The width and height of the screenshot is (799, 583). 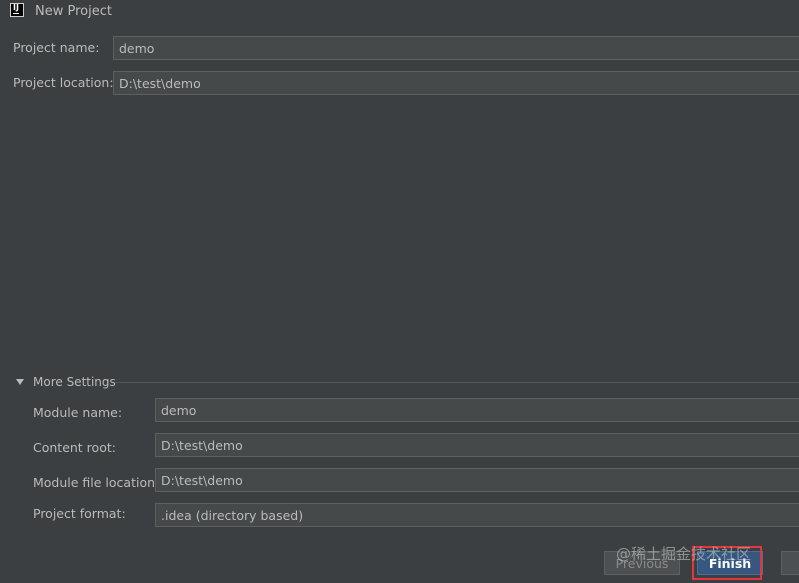 I want to click on content-root-value: D:\test\demo, so click(x=202, y=445).